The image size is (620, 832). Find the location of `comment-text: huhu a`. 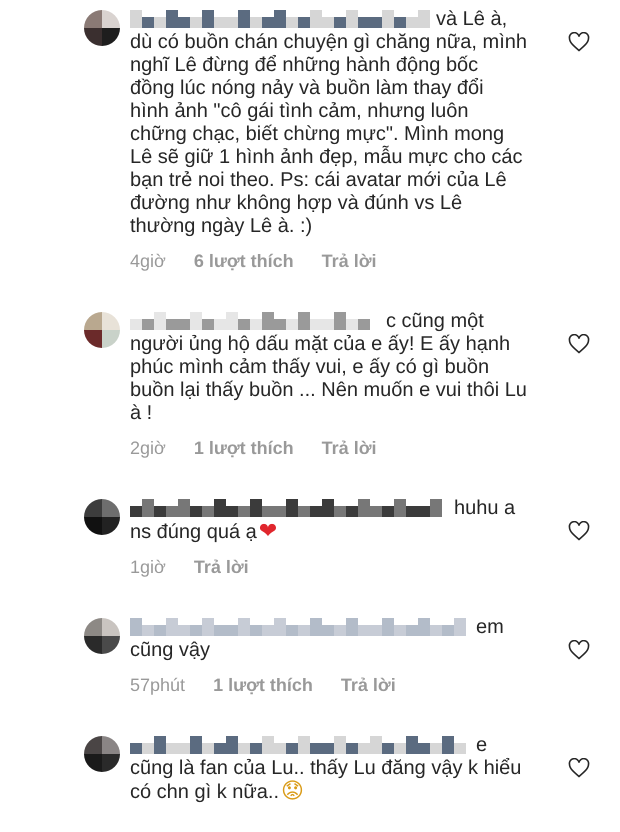

comment-text: huhu a is located at coordinates (485, 508).